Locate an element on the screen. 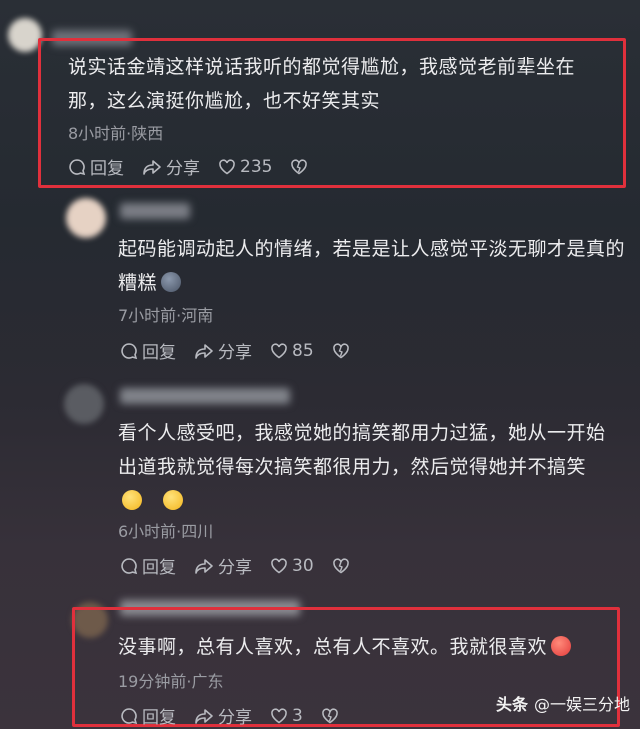  comment-text: 起码能调动起人的情绪，若是是让人感觉平淡无聊才是真的 糟糕 is located at coordinates (372, 266).